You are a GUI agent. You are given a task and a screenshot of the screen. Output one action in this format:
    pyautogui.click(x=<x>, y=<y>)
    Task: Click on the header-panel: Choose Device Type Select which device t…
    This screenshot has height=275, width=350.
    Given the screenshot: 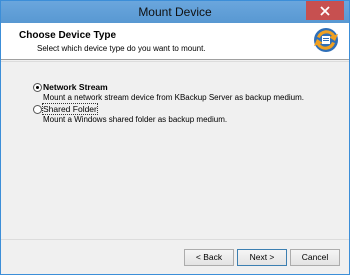 What is the action you would take?
    pyautogui.click(x=175, y=41)
    